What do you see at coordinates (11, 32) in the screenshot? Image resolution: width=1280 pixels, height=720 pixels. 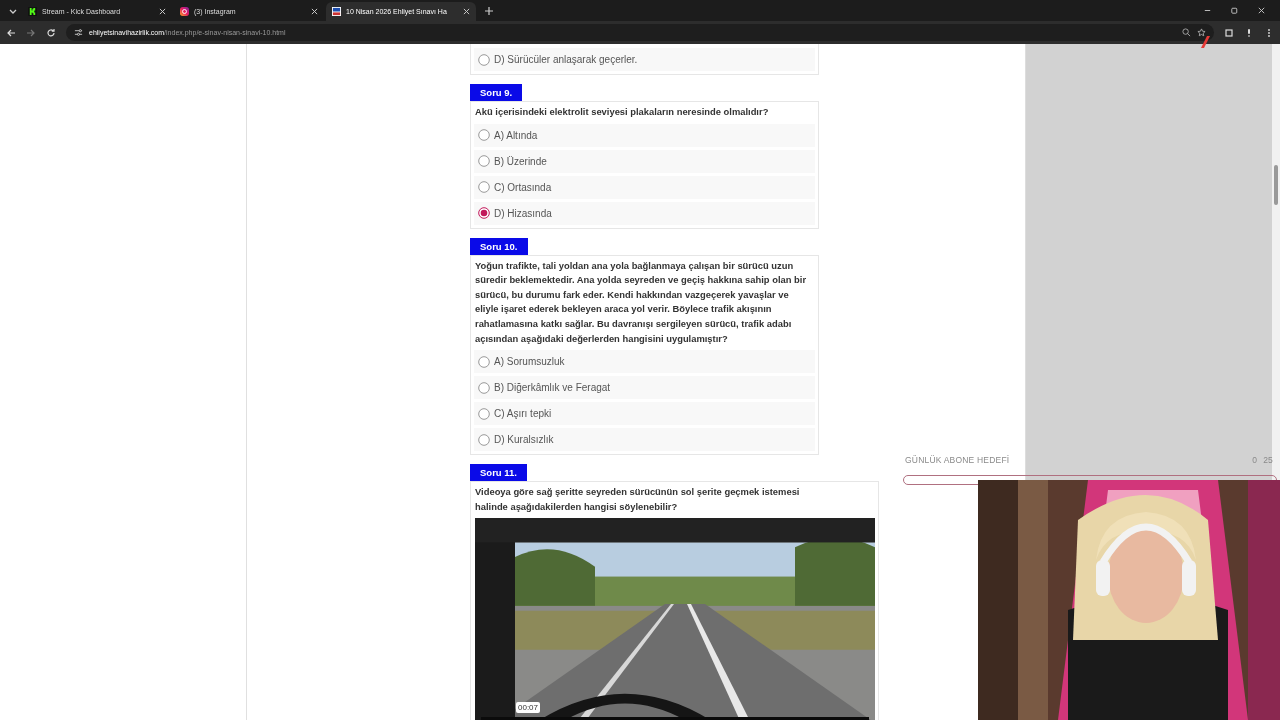 I see `back-icon` at bounding box center [11, 32].